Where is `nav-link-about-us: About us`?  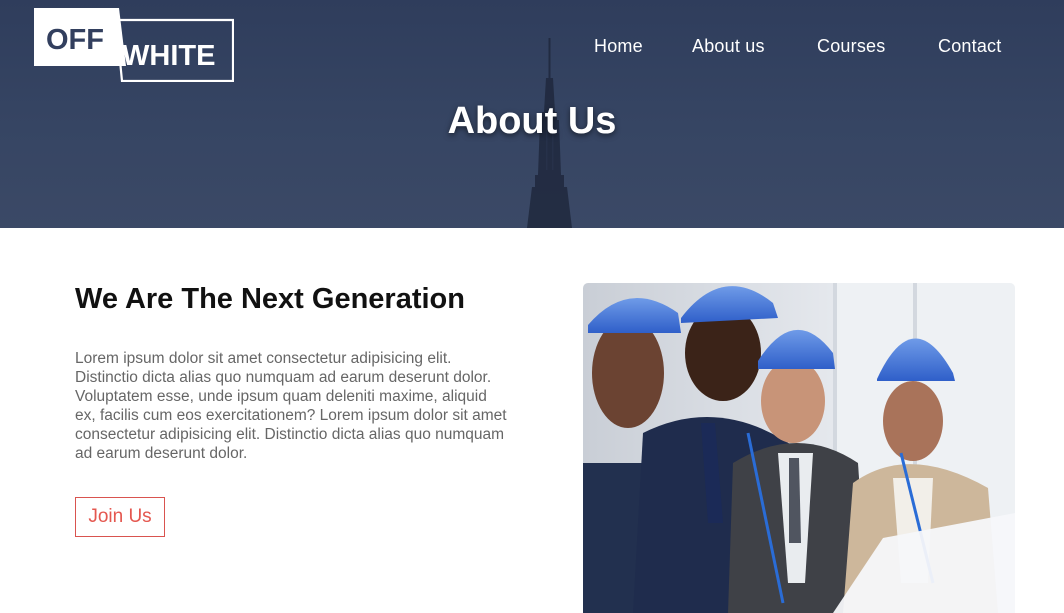 nav-link-about-us: About us is located at coordinates (728, 46).